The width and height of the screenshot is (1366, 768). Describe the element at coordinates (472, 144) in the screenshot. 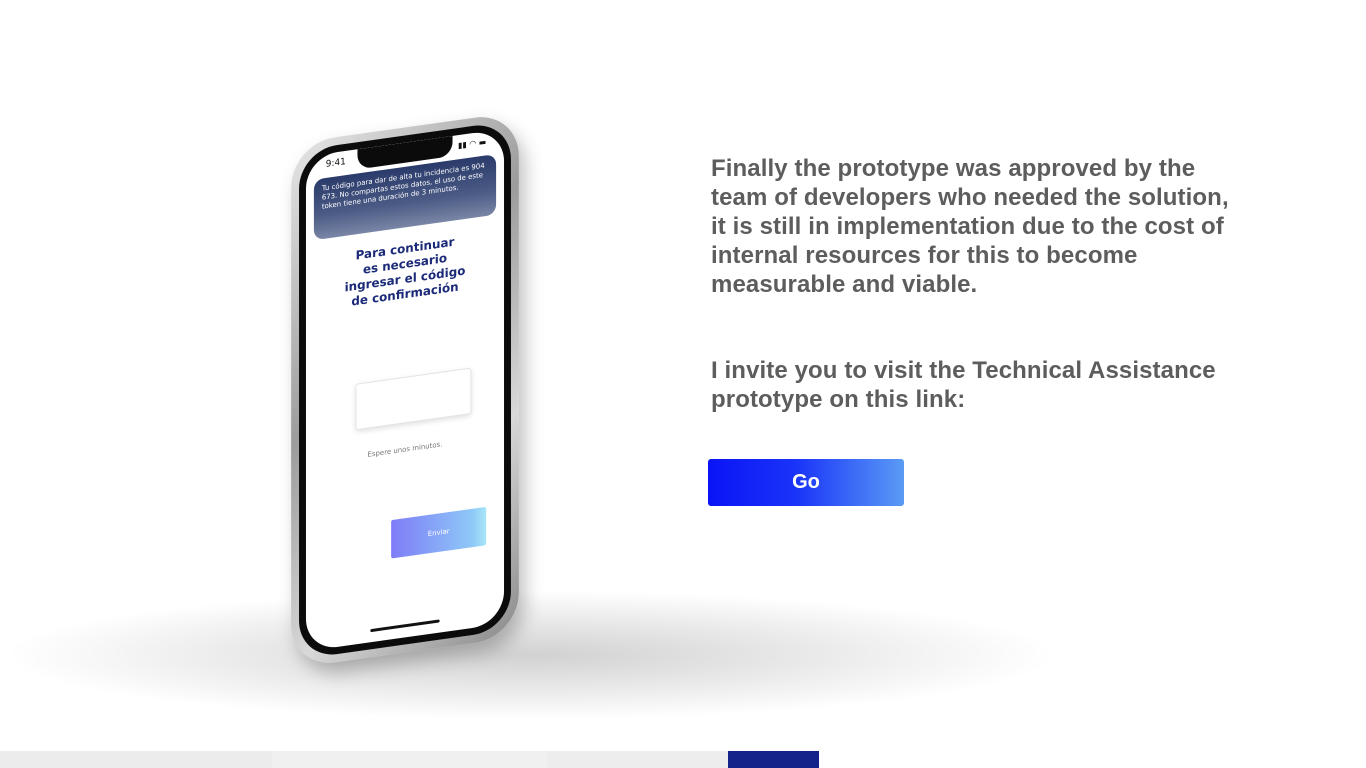

I see `signal-wifi-battery-icon: ▮▮ ◠ ▬` at that location.